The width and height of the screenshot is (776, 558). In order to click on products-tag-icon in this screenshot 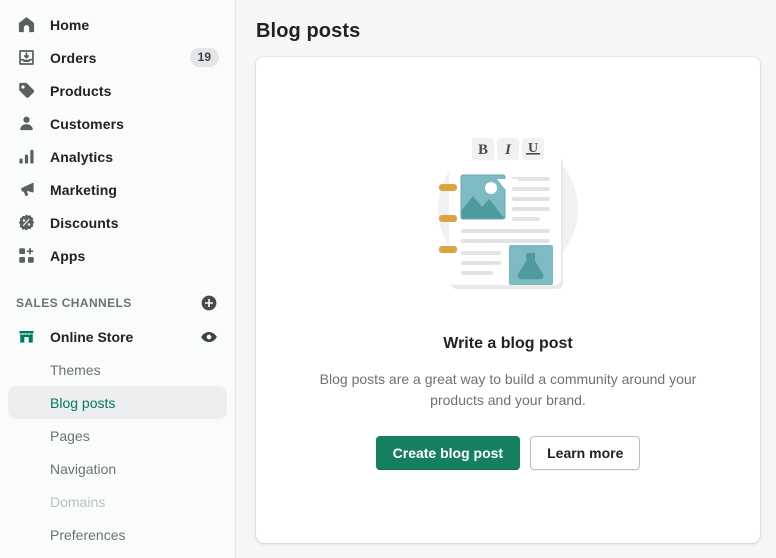, I will do `click(26, 91)`.